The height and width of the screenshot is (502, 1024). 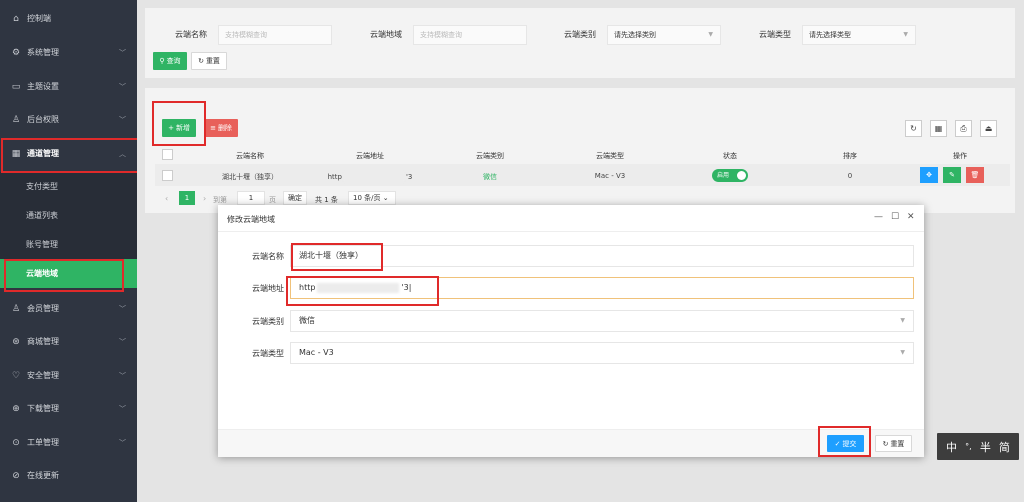 What do you see at coordinates (68, 442) in the screenshot?
I see `sidebar-item-tickets: ⊙ 工单管理 ﹀` at bounding box center [68, 442].